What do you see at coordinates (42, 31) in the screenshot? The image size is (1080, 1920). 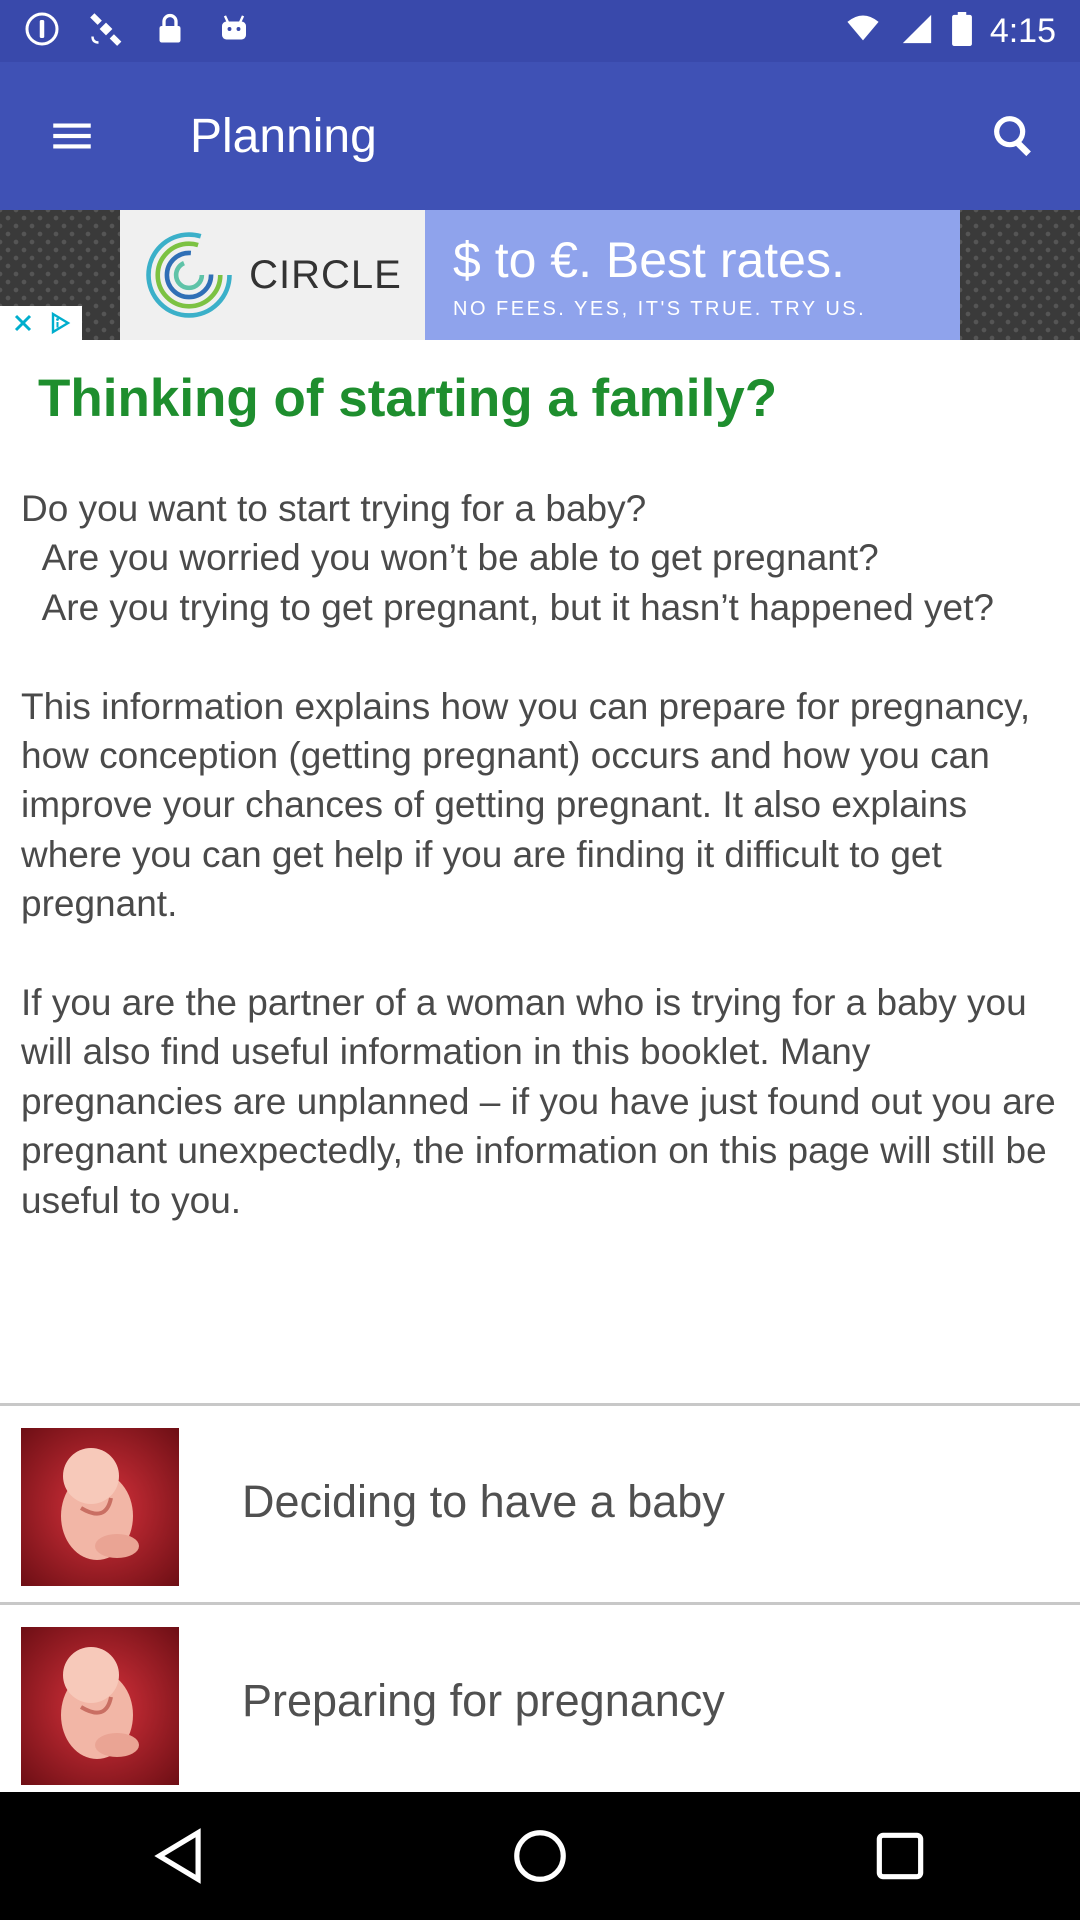 I see `alert-circle-icon` at bounding box center [42, 31].